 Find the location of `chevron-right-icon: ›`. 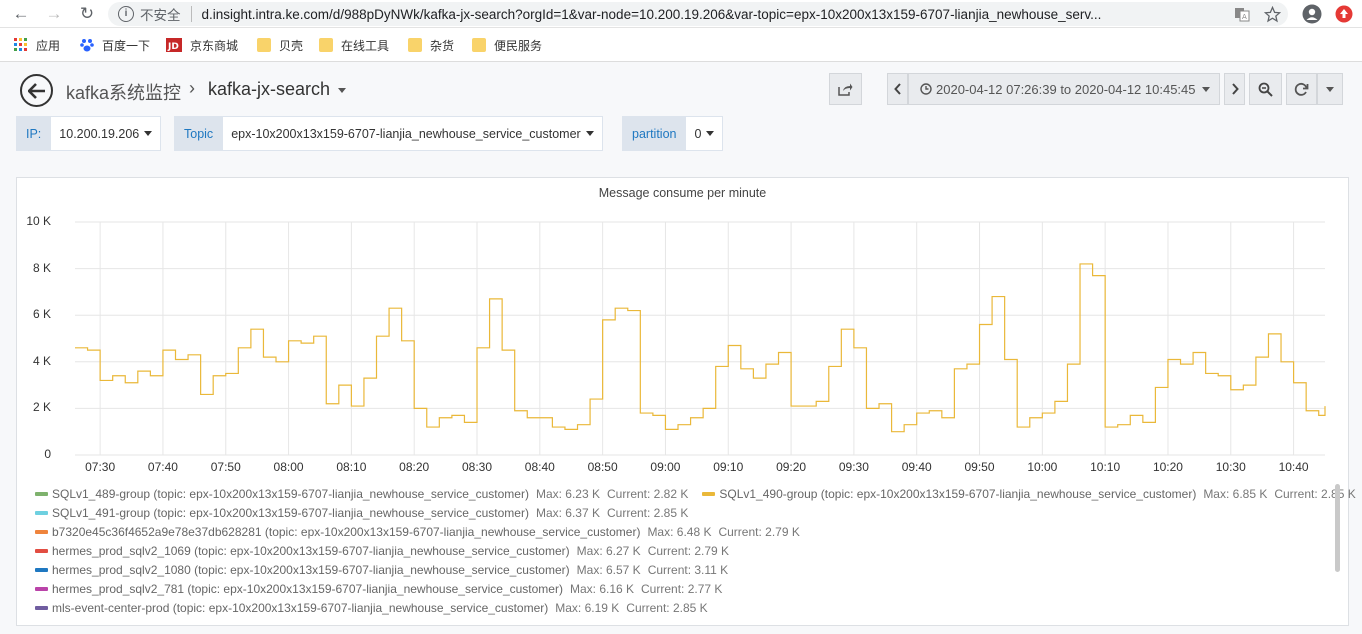

chevron-right-icon: › is located at coordinates (192, 88).